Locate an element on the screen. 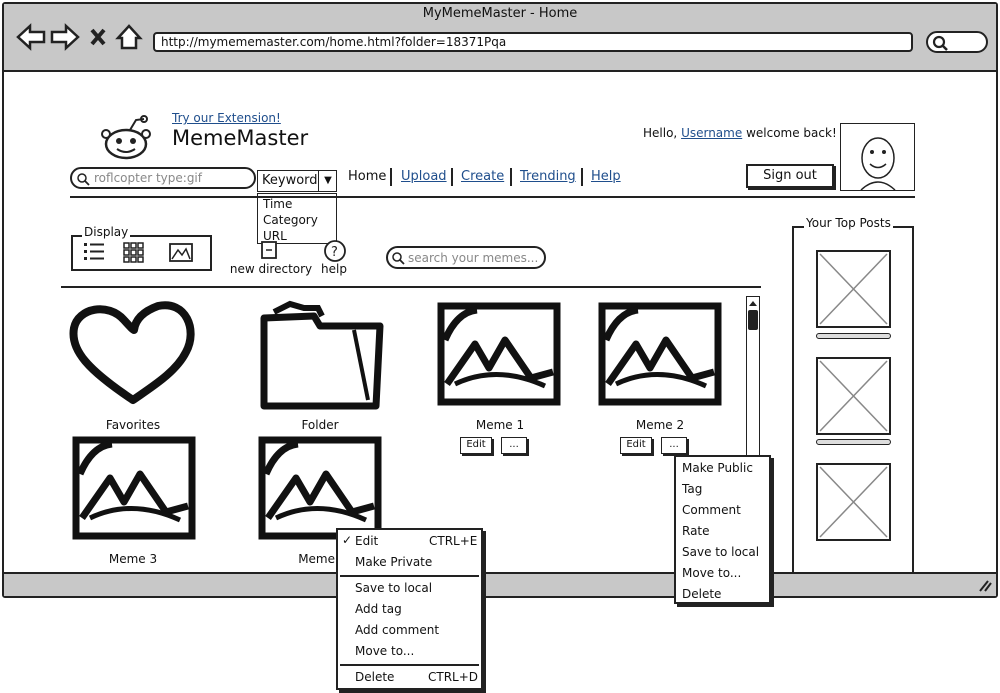  menu-comment: Comment is located at coordinates (711, 510).